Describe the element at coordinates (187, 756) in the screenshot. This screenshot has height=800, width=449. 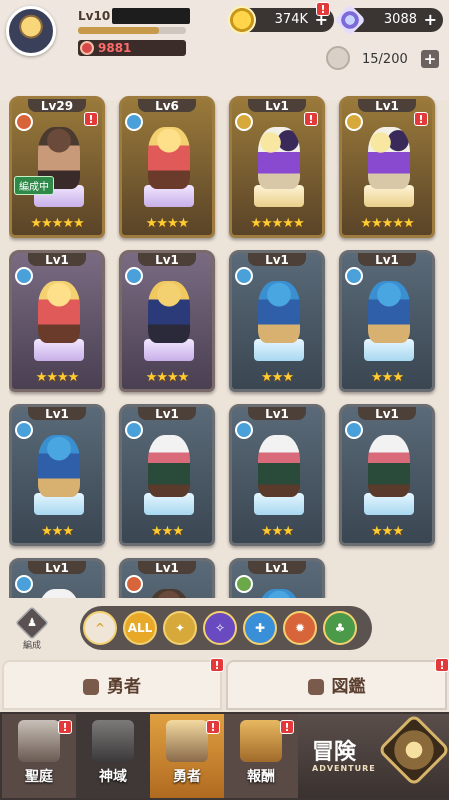
I see `nav-hero: 勇者 !` at that location.